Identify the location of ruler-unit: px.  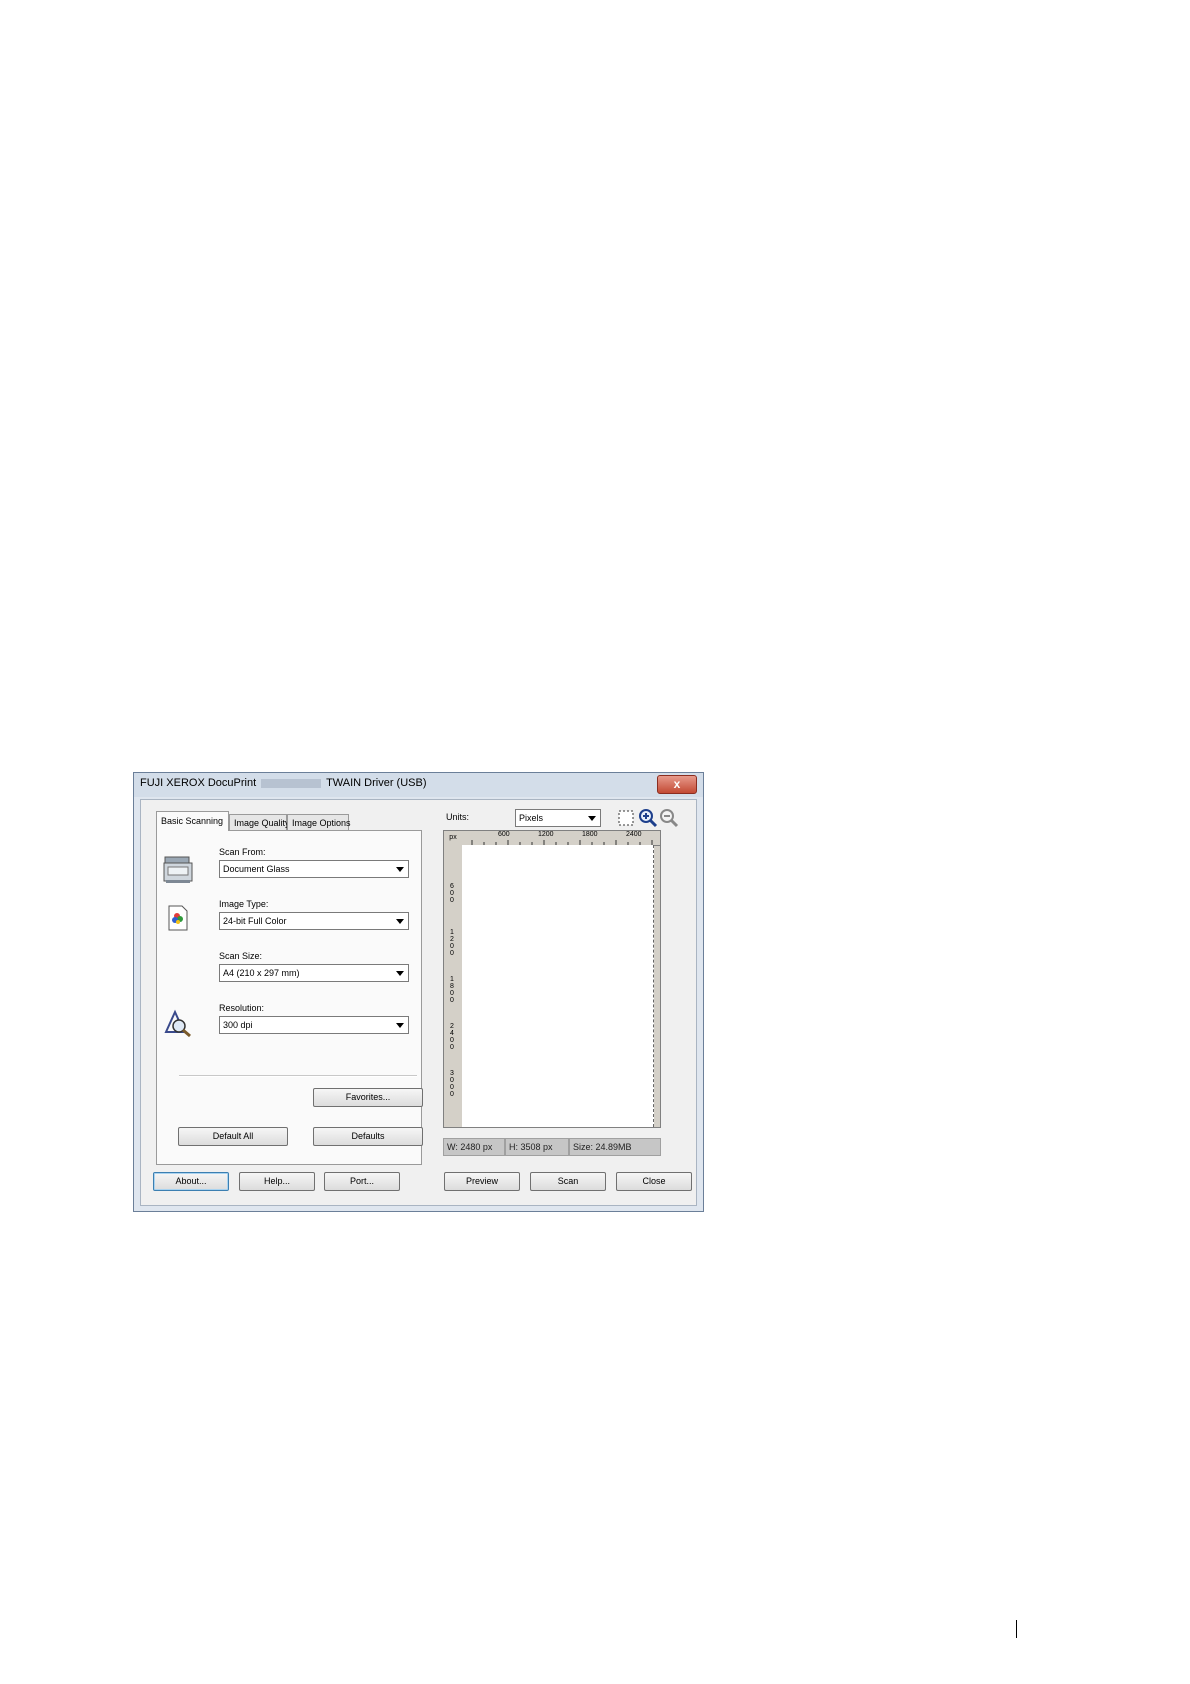
(453, 838).